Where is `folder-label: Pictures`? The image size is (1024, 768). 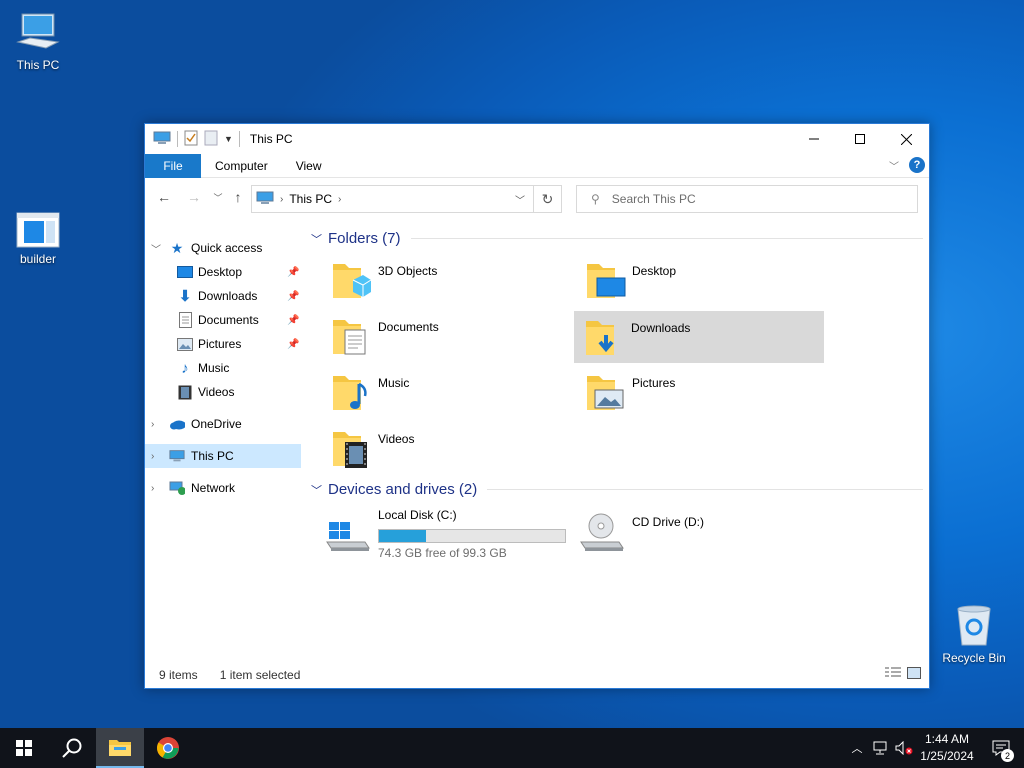 folder-label: Pictures is located at coordinates (654, 383).